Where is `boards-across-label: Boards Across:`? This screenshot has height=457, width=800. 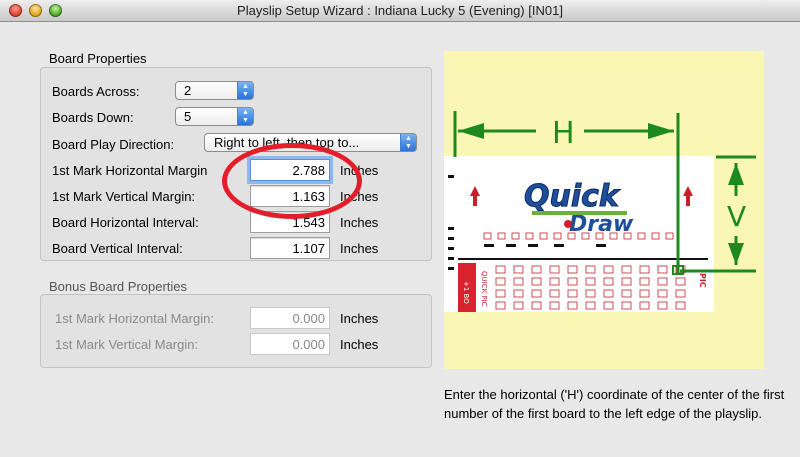 boards-across-label: Boards Across: is located at coordinates (96, 91).